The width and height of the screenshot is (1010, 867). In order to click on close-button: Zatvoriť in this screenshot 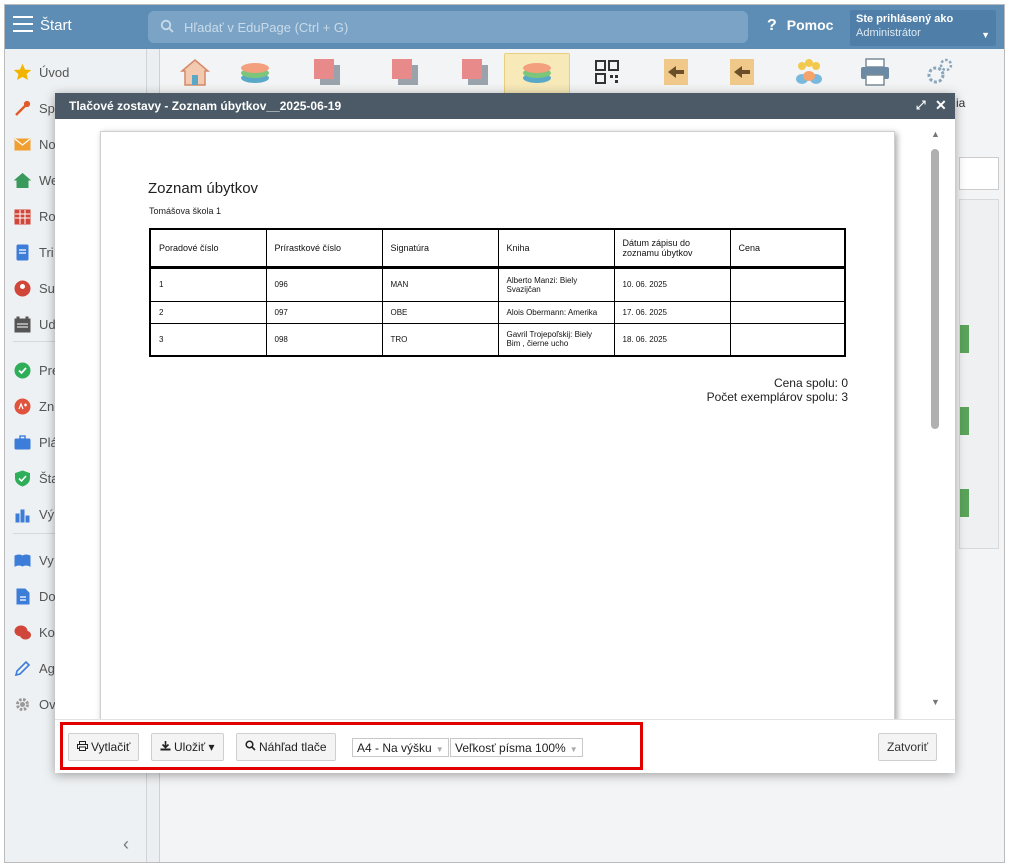, I will do `click(908, 747)`.